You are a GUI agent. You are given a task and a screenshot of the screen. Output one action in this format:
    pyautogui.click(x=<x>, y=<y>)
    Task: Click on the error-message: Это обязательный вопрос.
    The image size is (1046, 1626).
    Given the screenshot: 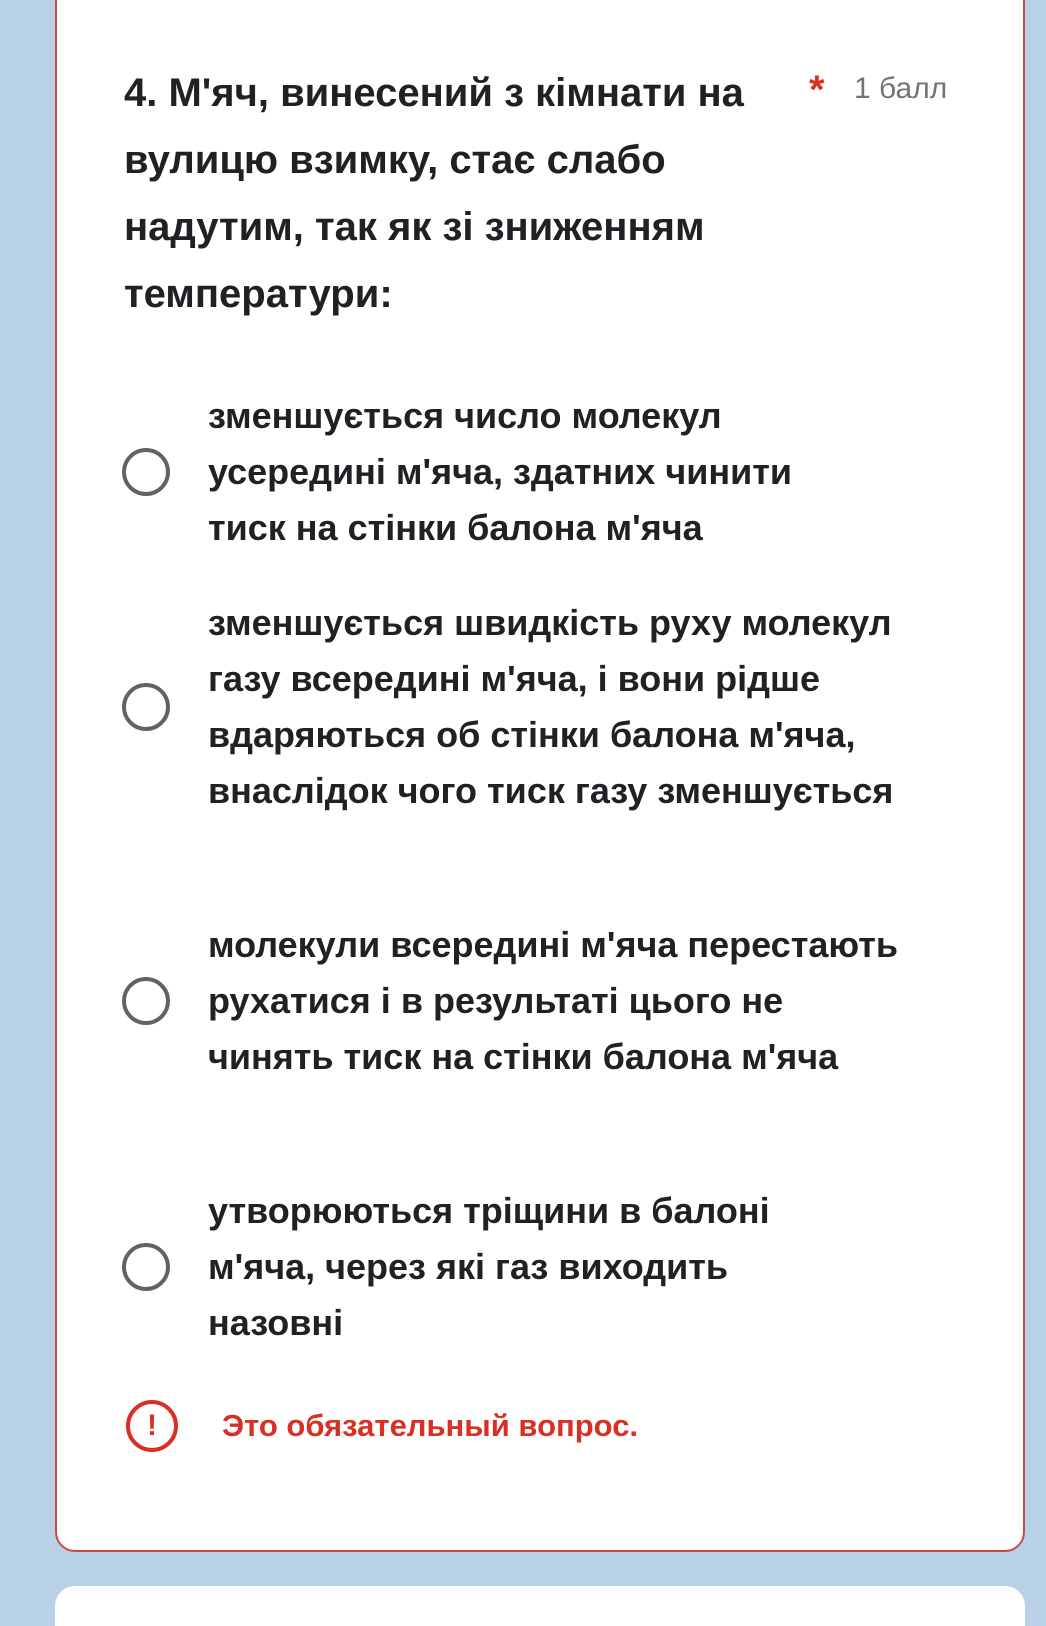 What is the action you would take?
    pyautogui.click(x=430, y=1425)
    